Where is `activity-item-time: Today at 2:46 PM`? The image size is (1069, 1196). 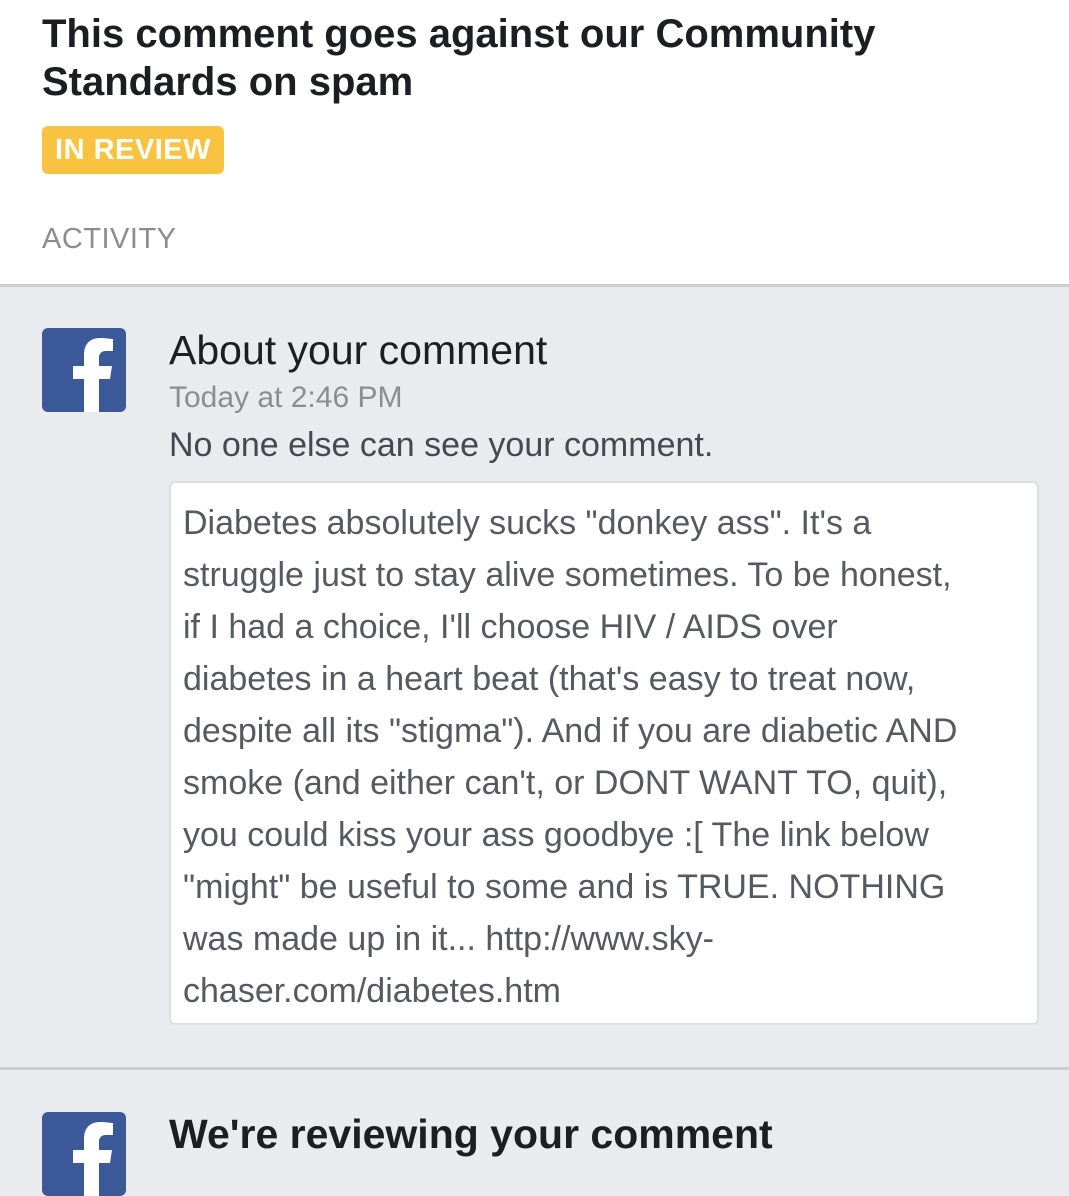 activity-item-time: Today at 2:46 PM is located at coordinates (286, 397).